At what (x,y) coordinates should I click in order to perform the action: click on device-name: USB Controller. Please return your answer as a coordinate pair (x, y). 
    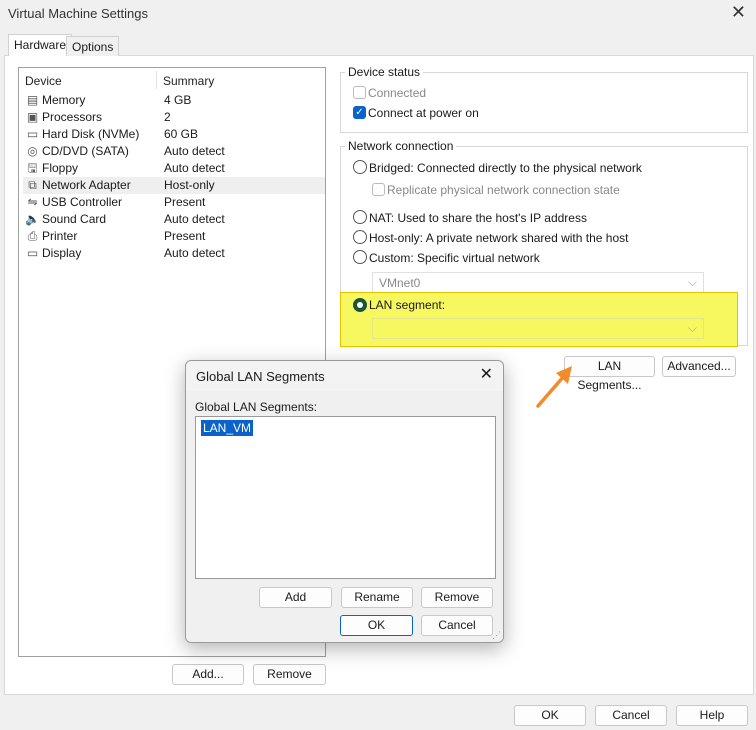
    Looking at the image, I should click on (82, 202).